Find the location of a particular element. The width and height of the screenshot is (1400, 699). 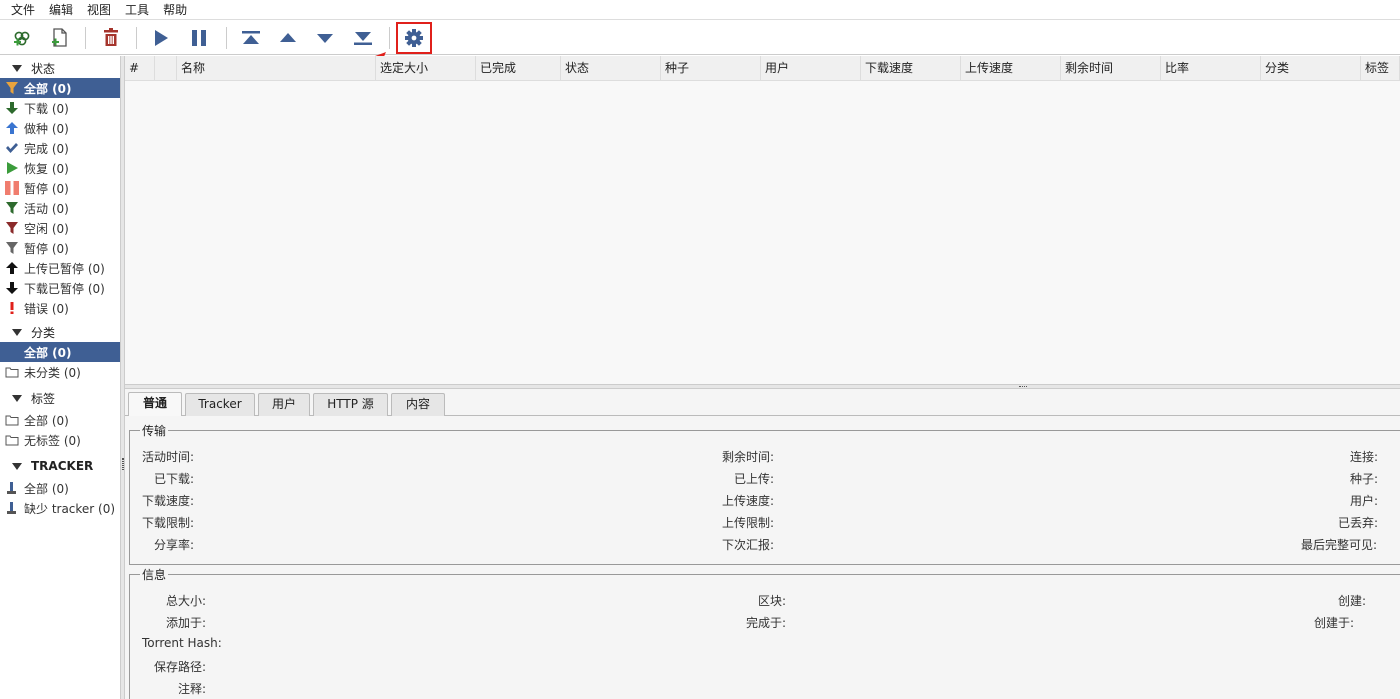

share-ratio-label: 分享率: is located at coordinates (174, 545).